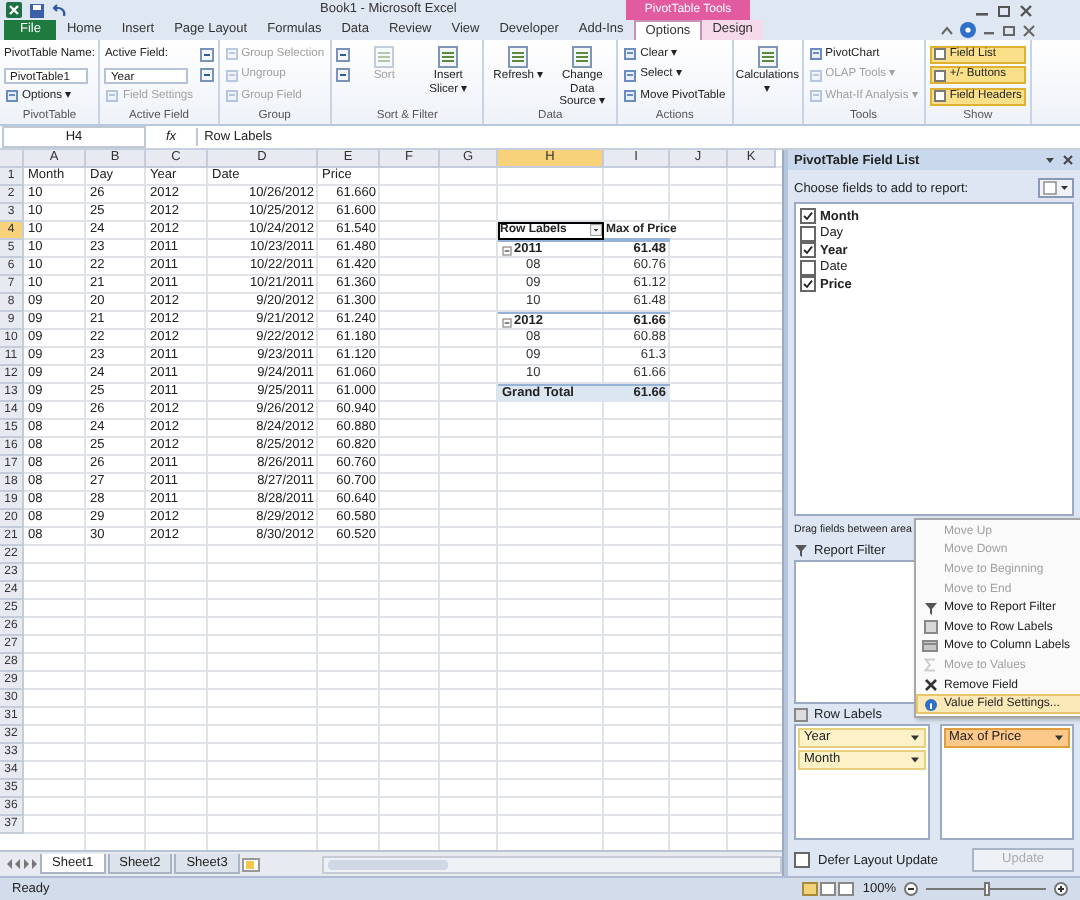  What do you see at coordinates (37, 10) in the screenshot?
I see `save-icon` at bounding box center [37, 10].